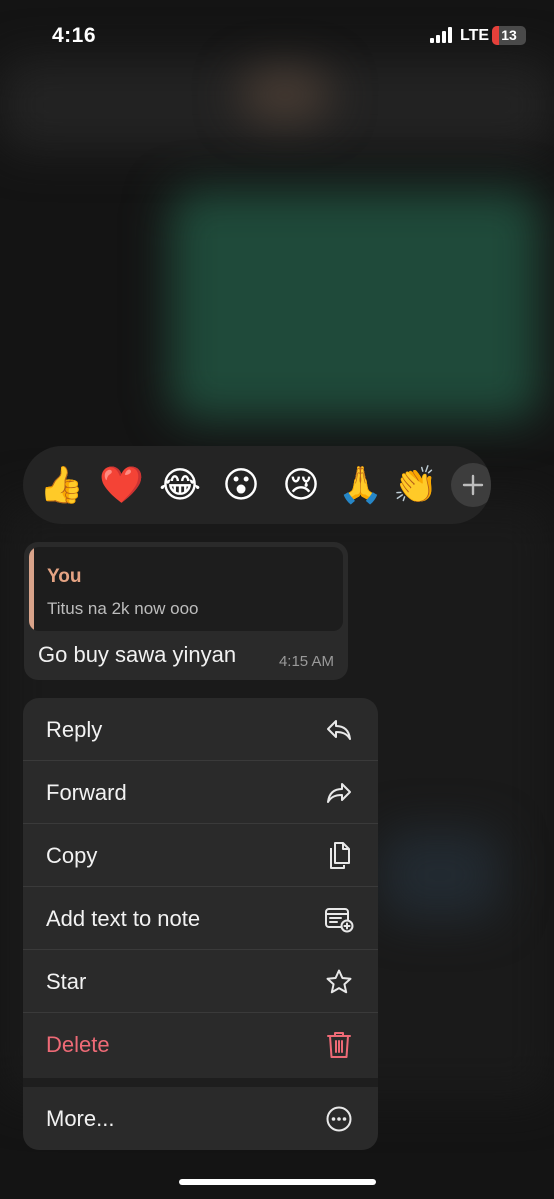  I want to click on plus-icon, so click(473, 485).